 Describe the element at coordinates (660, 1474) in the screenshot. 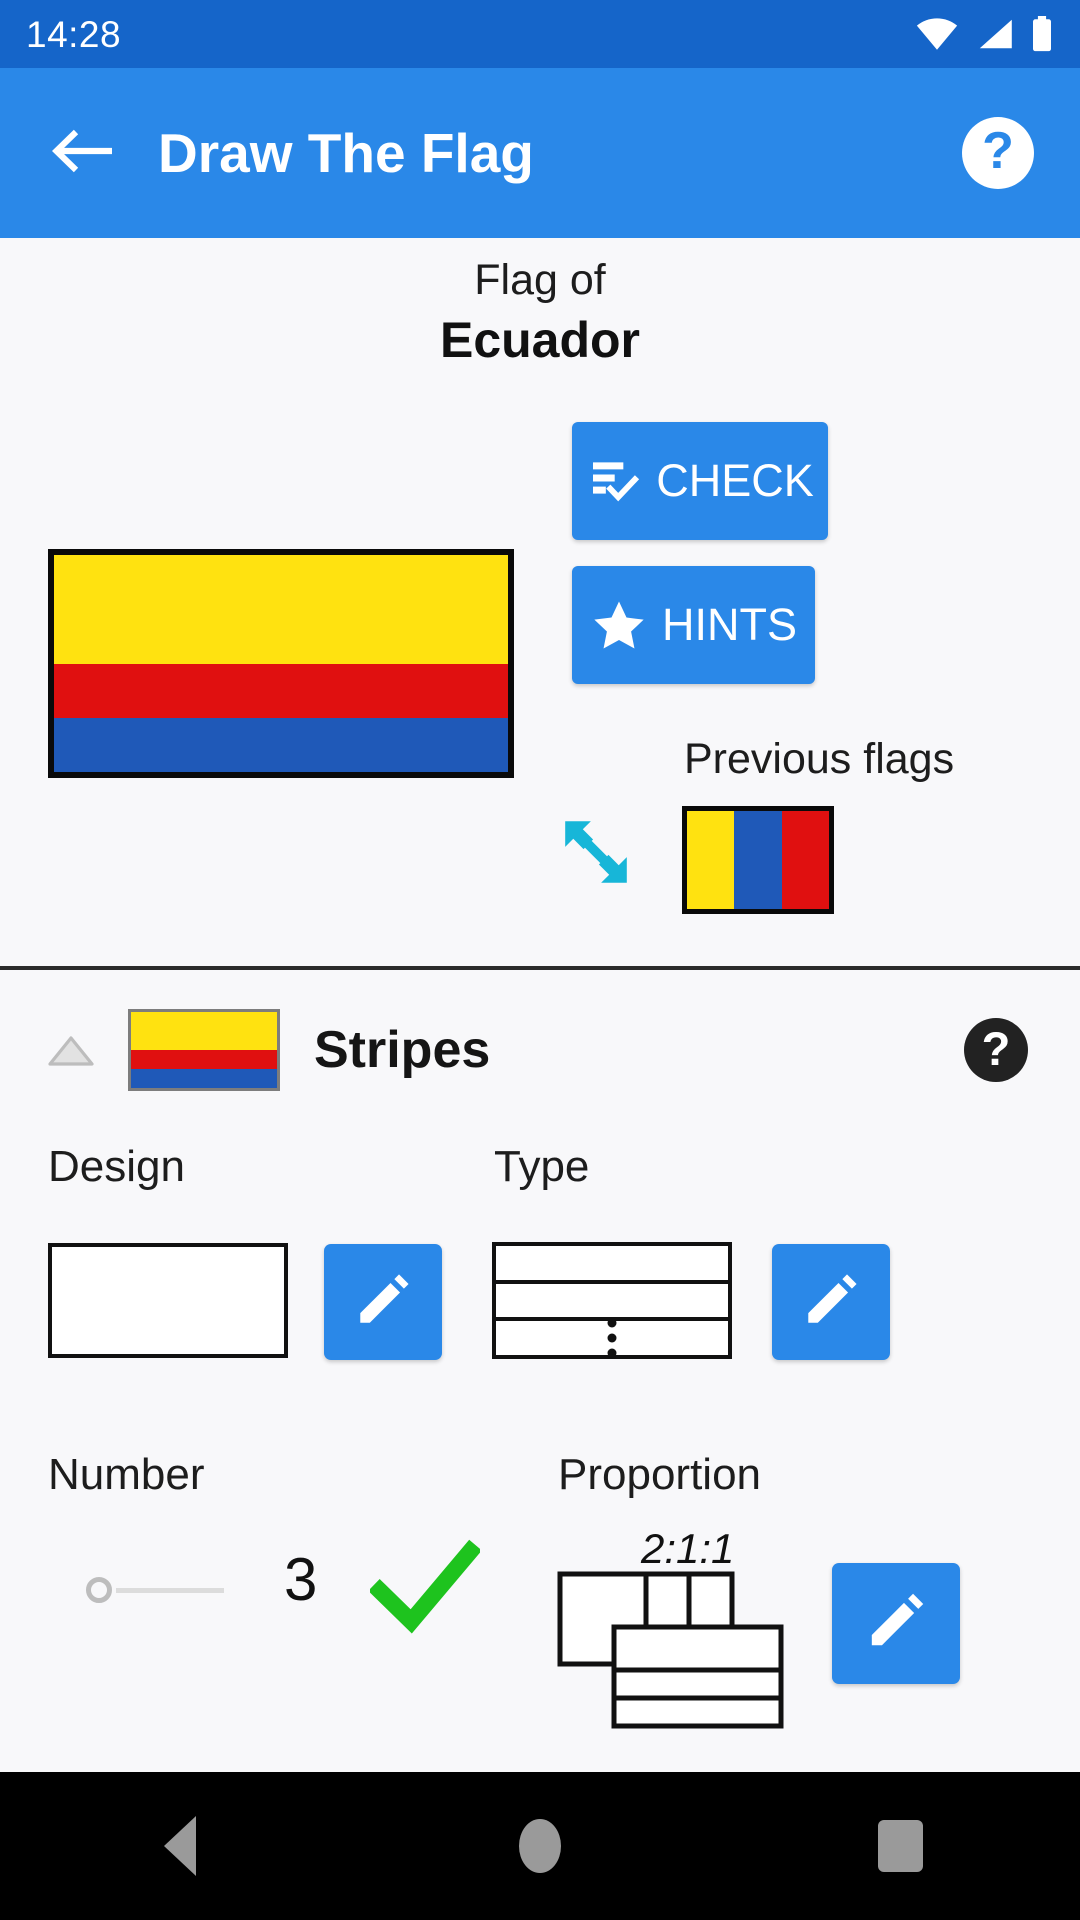

I see `proportion-label: Proportion` at that location.